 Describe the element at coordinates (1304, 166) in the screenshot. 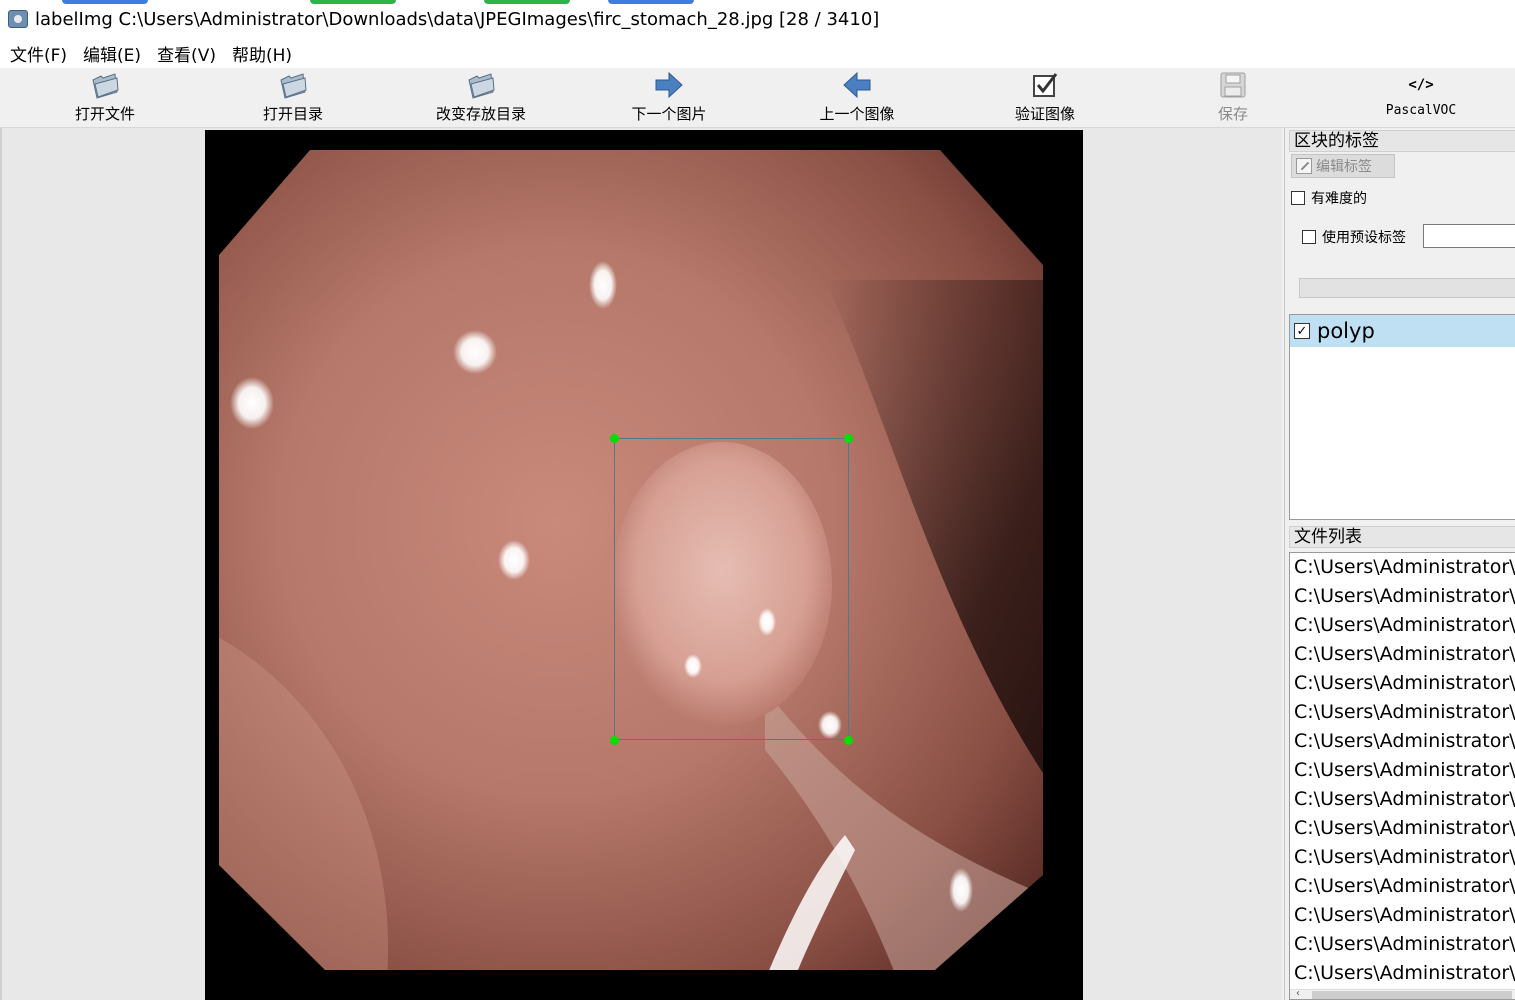

I see `pencil-icon` at that location.